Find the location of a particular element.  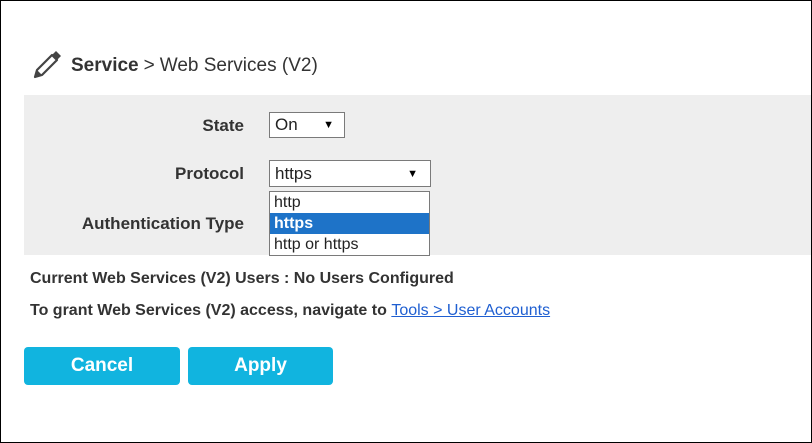

protocol-select: https ▼ is located at coordinates (350, 173).